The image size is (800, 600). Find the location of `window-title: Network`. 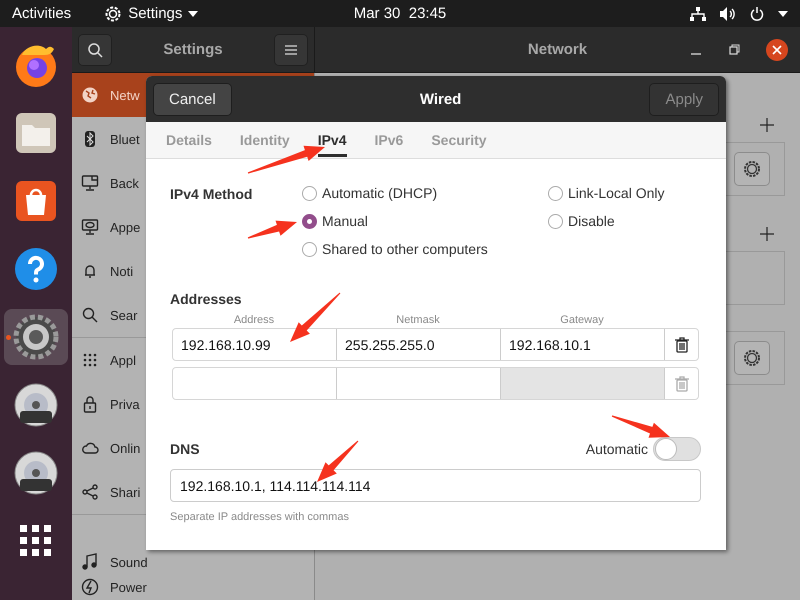

window-title: Network is located at coordinates (558, 49).